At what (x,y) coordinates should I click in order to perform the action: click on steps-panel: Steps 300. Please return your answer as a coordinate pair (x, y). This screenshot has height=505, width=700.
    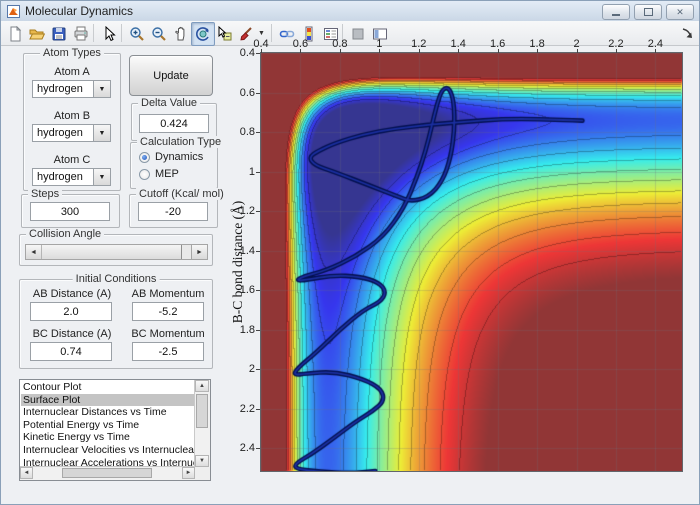
    Looking at the image, I should click on (70, 208).